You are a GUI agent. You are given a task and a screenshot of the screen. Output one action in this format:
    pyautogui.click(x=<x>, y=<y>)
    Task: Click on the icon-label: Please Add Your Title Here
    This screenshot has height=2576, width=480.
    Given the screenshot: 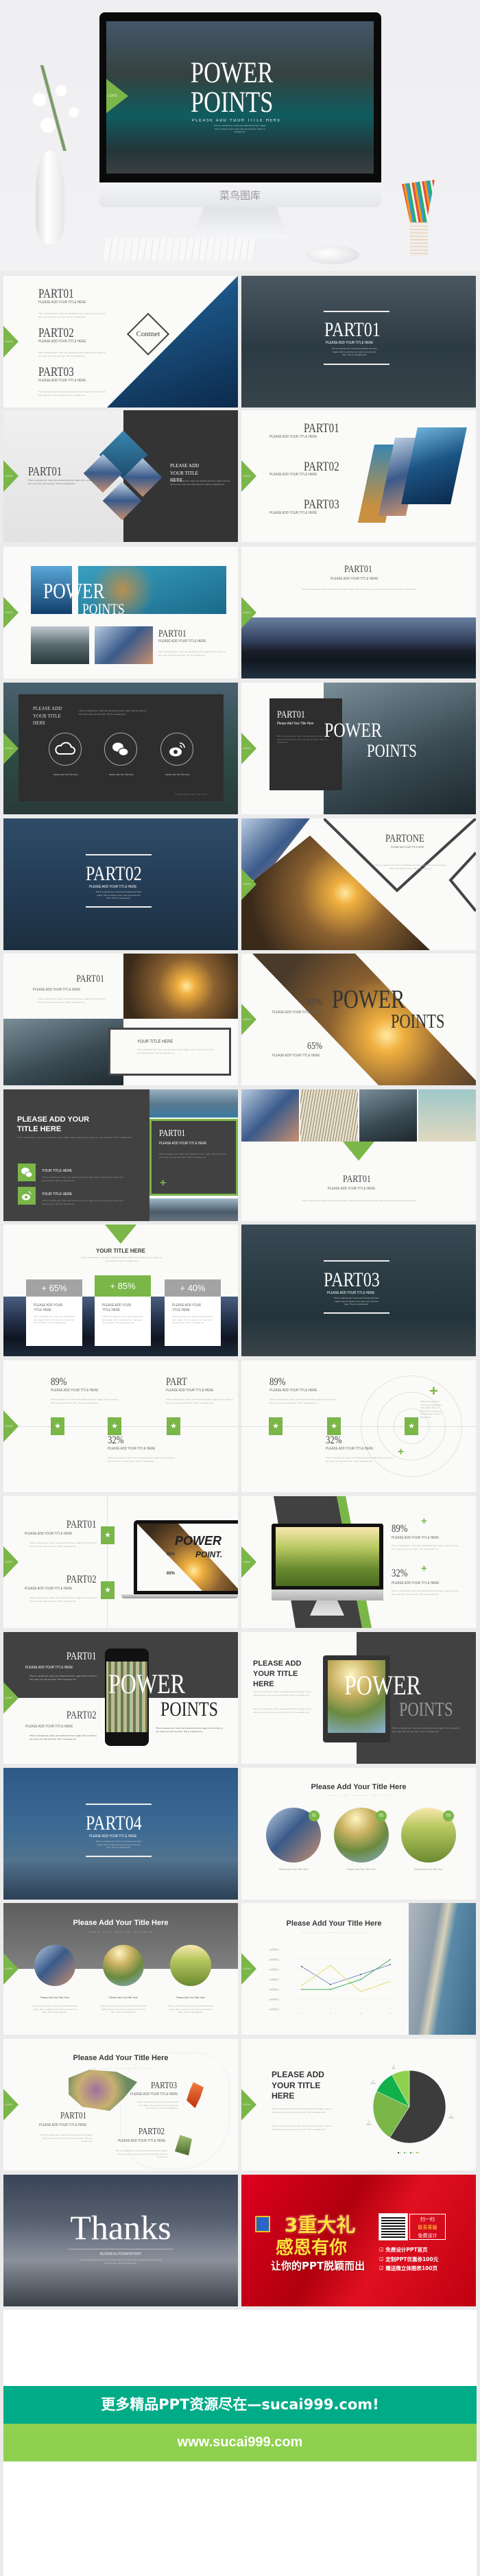 What is the action you would take?
    pyautogui.click(x=177, y=774)
    